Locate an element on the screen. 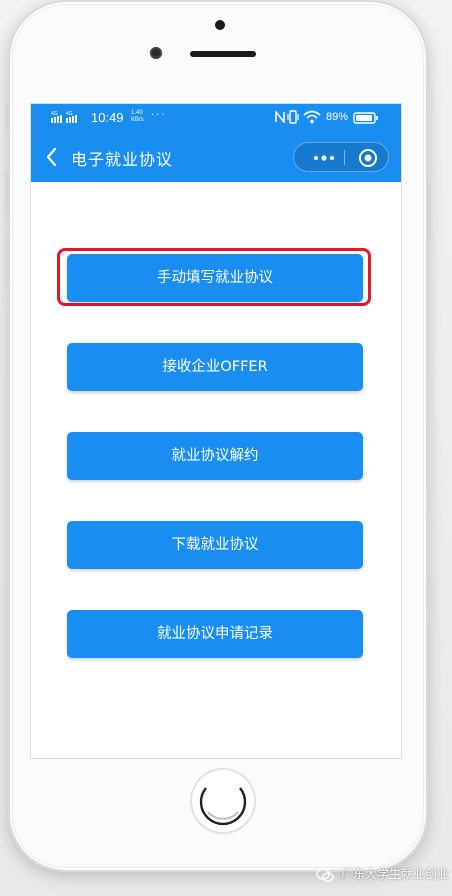  power-button is located at coordinates (429, 210).